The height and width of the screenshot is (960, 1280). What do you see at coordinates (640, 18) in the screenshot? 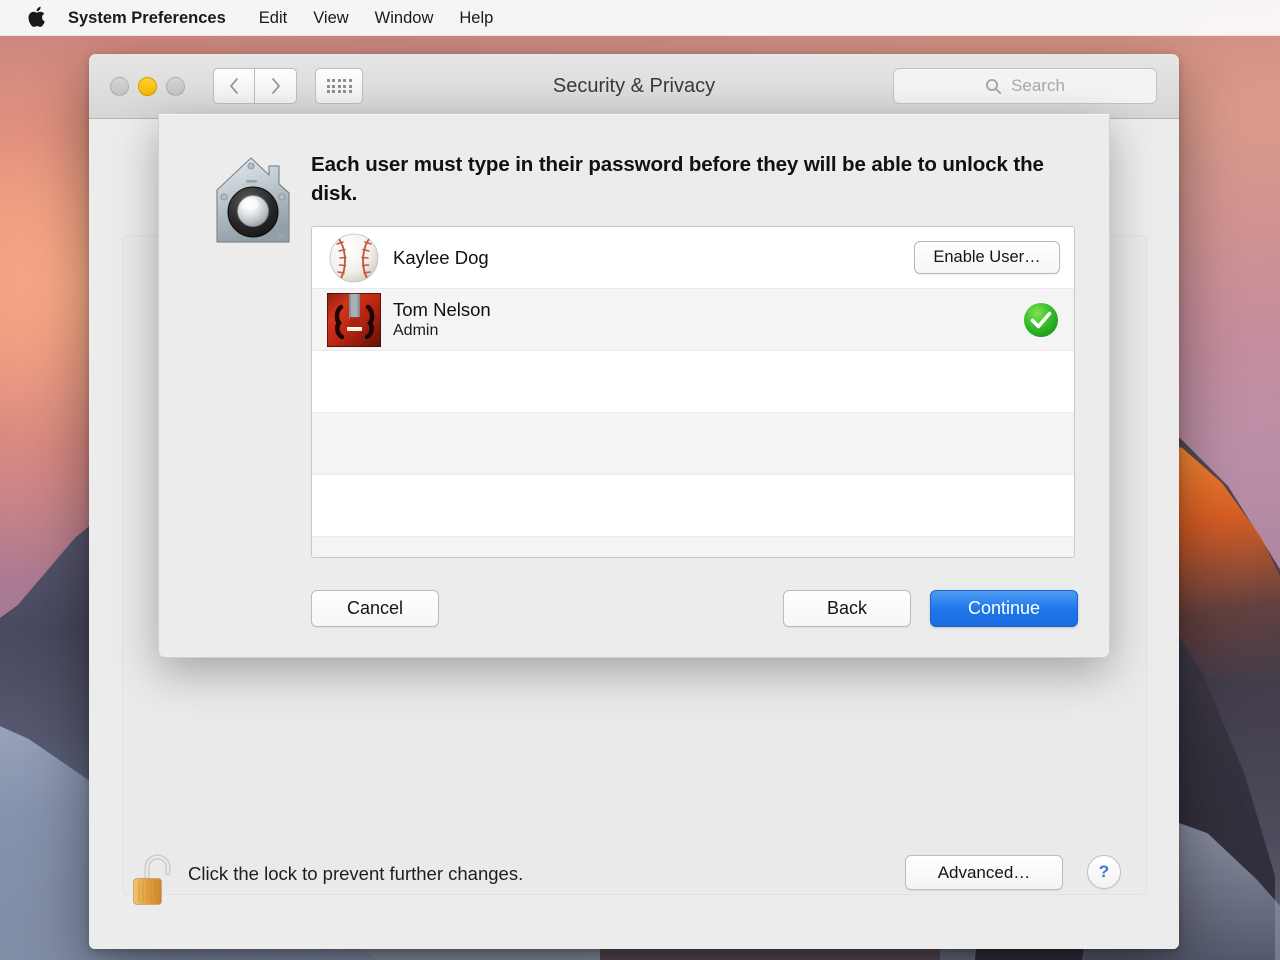
I see `menu-bar: System Preferences Edit View Window Help` at bounding box center [640, 18].